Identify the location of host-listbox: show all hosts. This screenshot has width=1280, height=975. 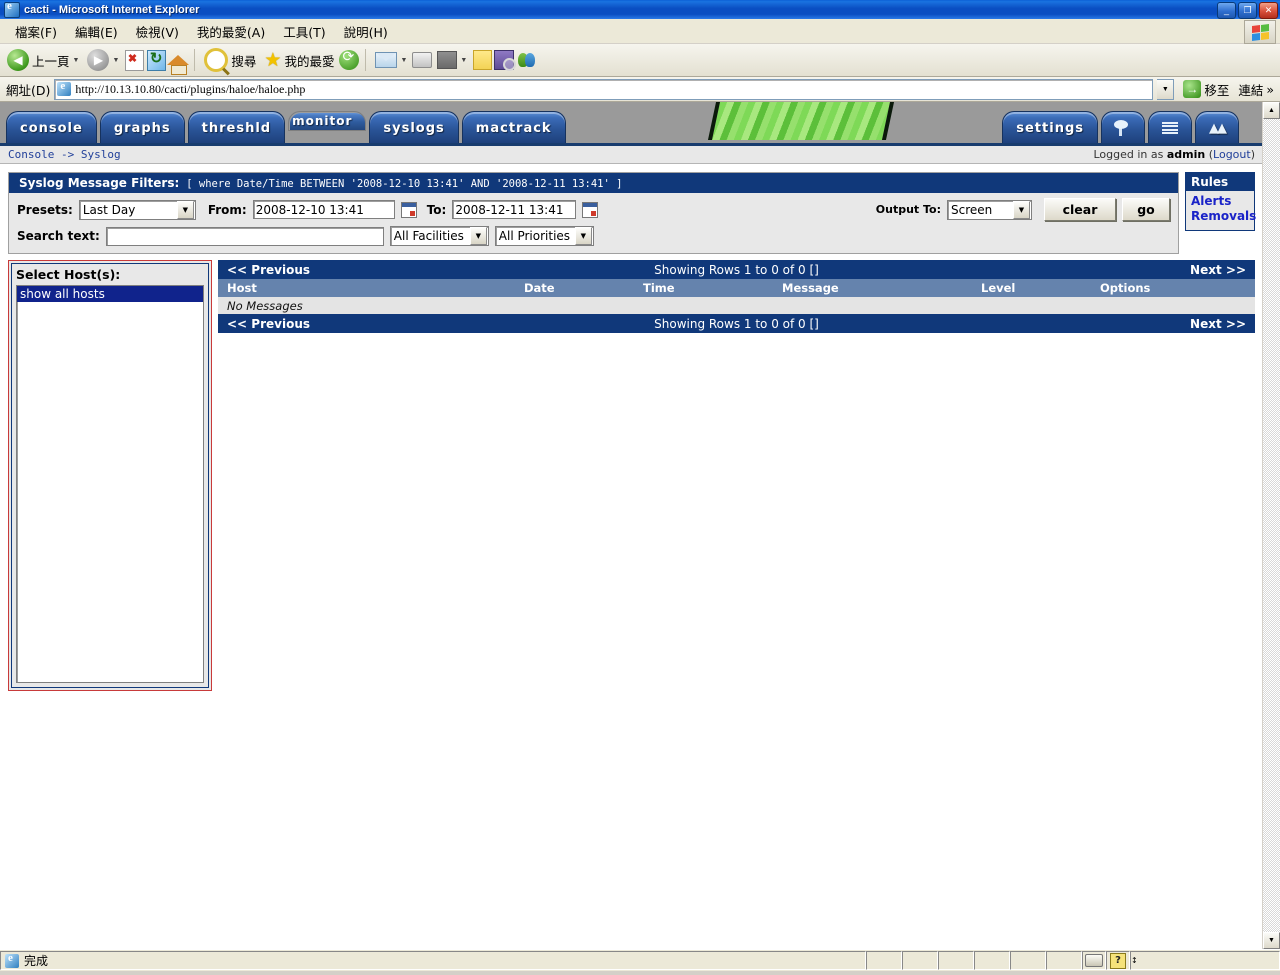
(110, 484).